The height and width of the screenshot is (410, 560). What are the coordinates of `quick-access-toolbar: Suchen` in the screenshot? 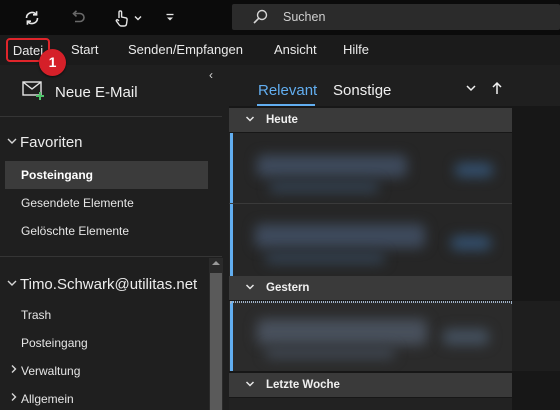 It's located at (280, 17).